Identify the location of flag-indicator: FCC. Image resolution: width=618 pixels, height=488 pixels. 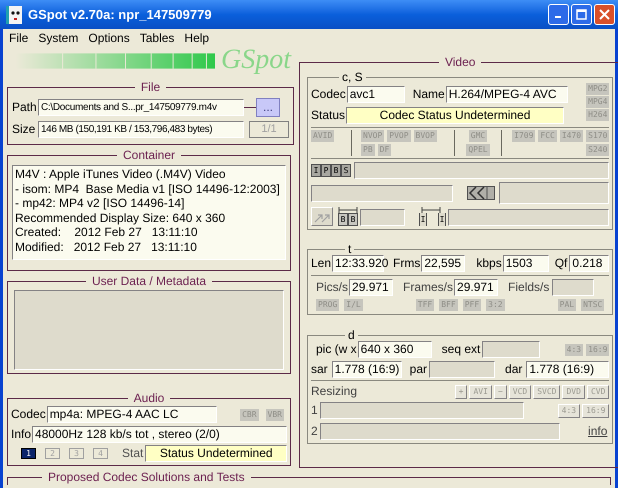
(547, 136).